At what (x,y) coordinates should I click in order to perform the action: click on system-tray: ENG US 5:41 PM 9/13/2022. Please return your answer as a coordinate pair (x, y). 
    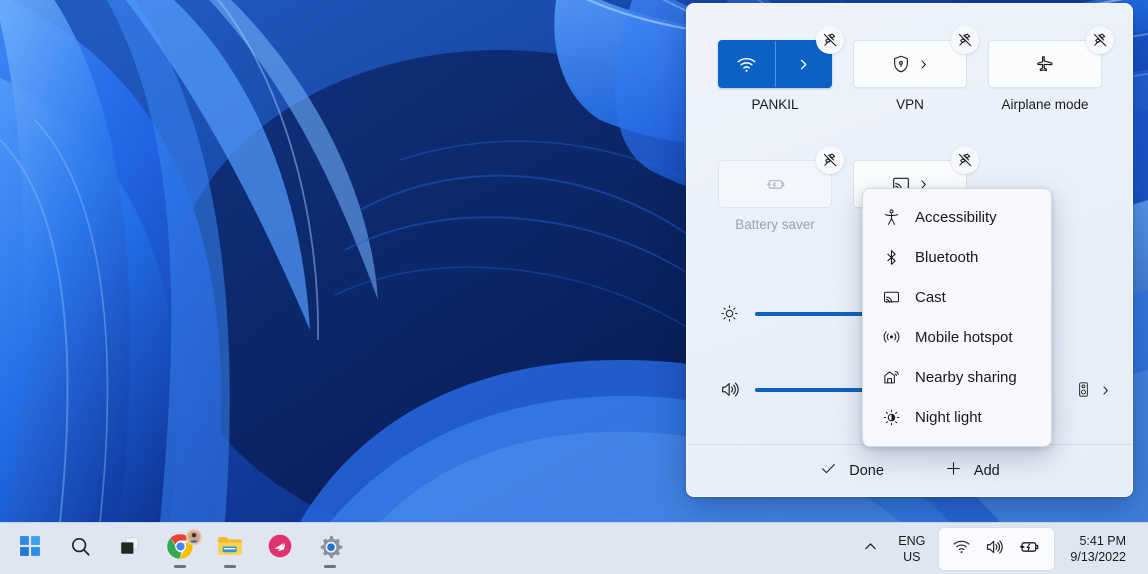
    Looking at the image, I should click on (1000, 548).